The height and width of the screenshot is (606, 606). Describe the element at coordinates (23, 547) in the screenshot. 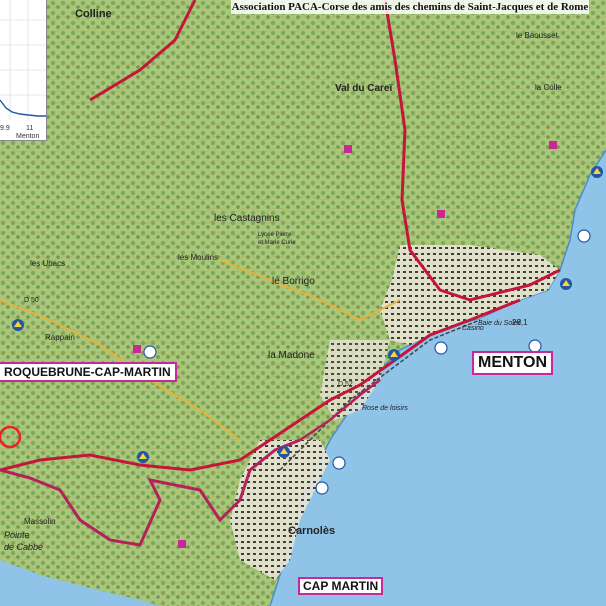

I see `label-de-cabbe: de Cabbé` at that location.